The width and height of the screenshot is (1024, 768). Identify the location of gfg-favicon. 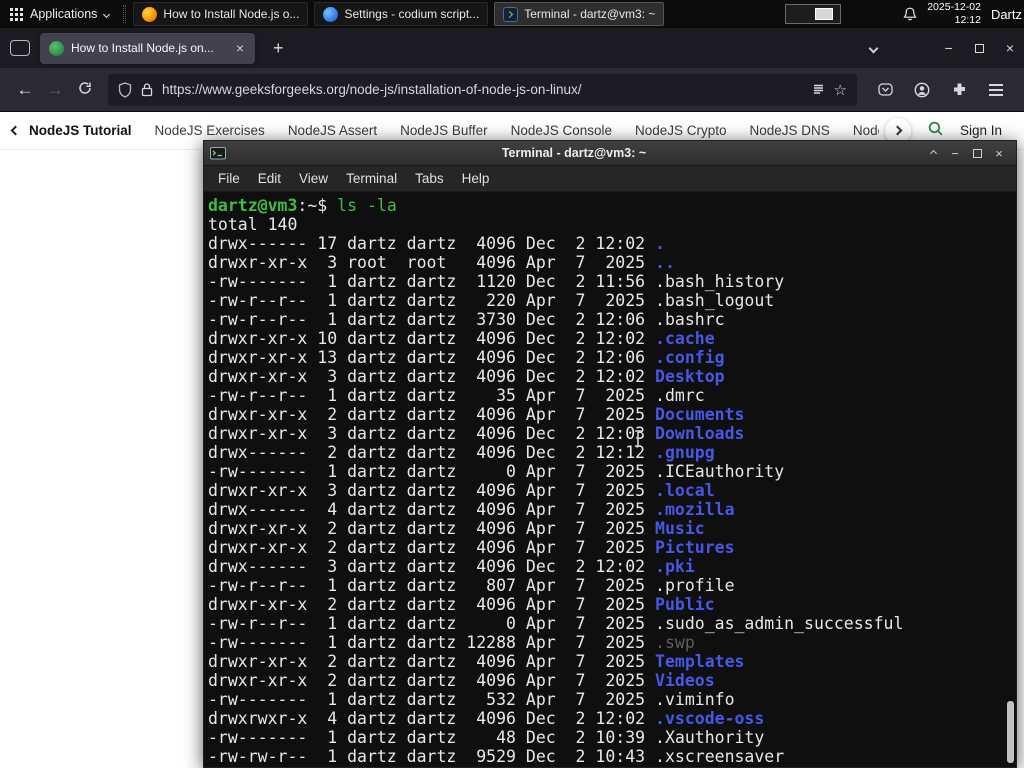
(56, 48).